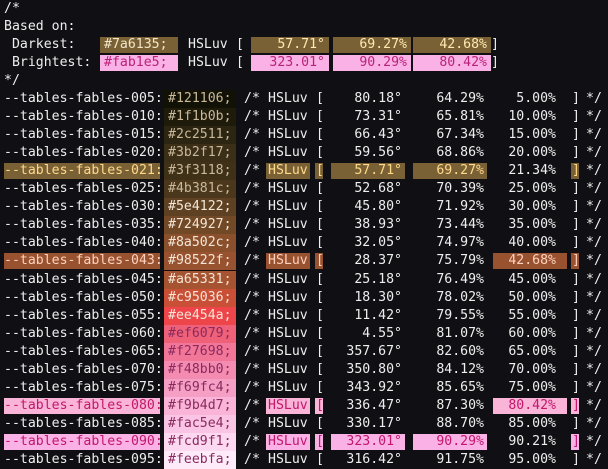 The width and height of the screenshot is (608, 469). I want to click on brightest-l: 80.42%, so click(463, 62).